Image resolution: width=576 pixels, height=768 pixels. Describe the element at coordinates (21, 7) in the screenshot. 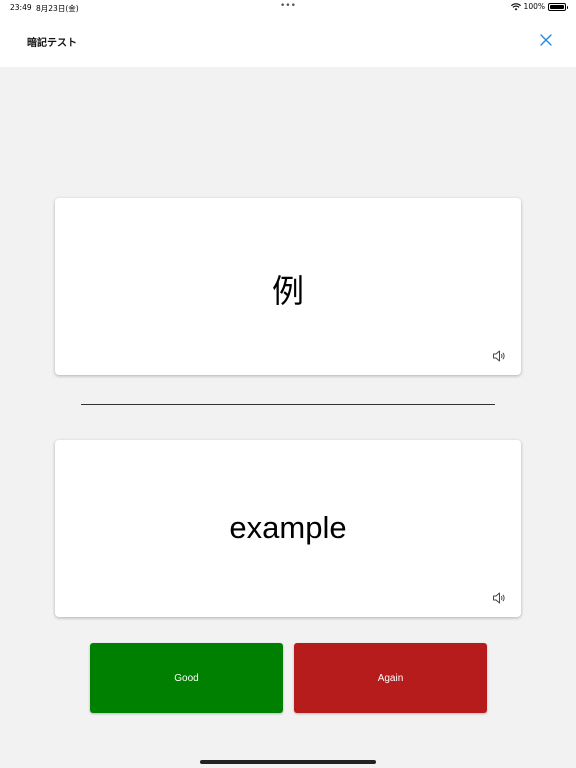

I see `status-time: 23:49` at that location.